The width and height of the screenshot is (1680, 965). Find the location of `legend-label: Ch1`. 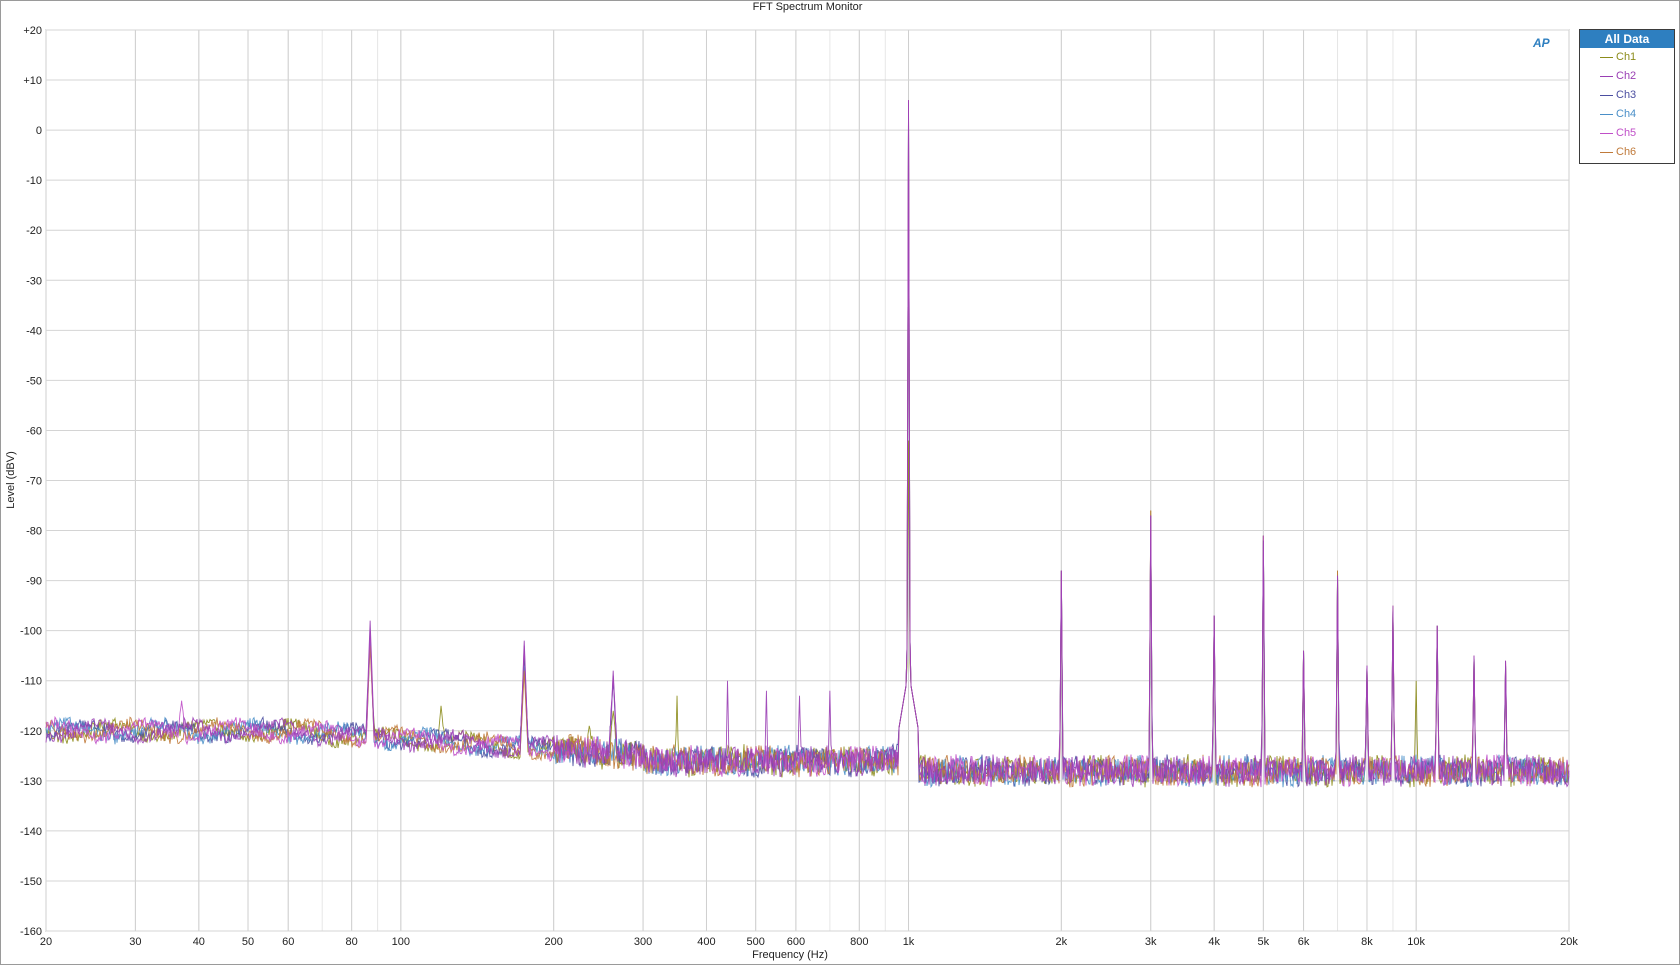

legend-label: Ch1 is located at coordinates (1626, 57).